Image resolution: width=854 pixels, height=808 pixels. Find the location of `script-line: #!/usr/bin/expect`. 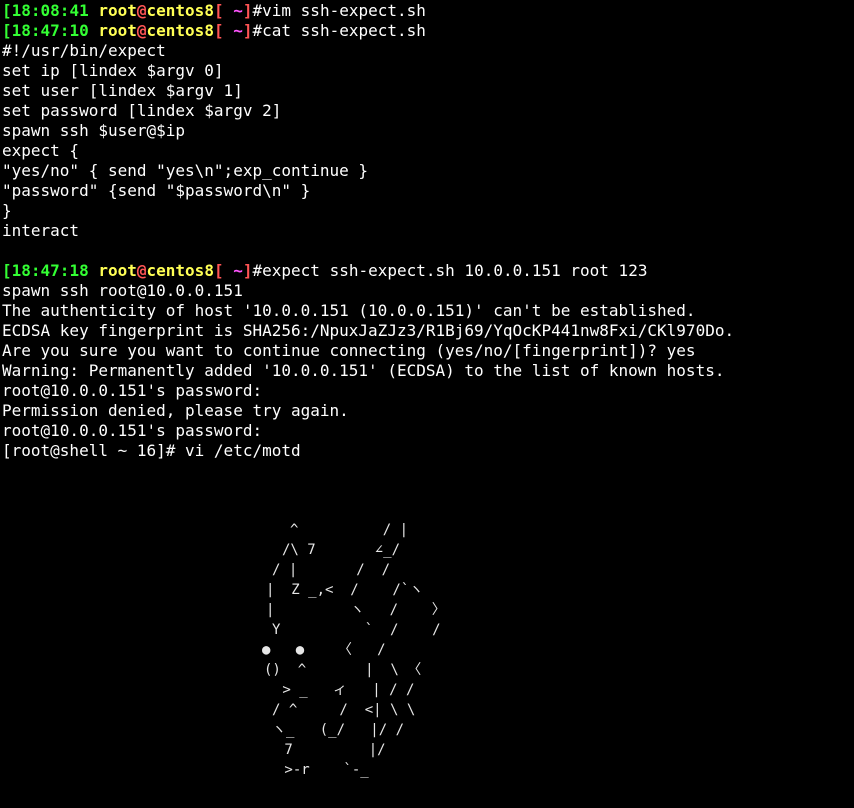

script-line: #!/usr/bin/expect is located at coordinates (84, 50).